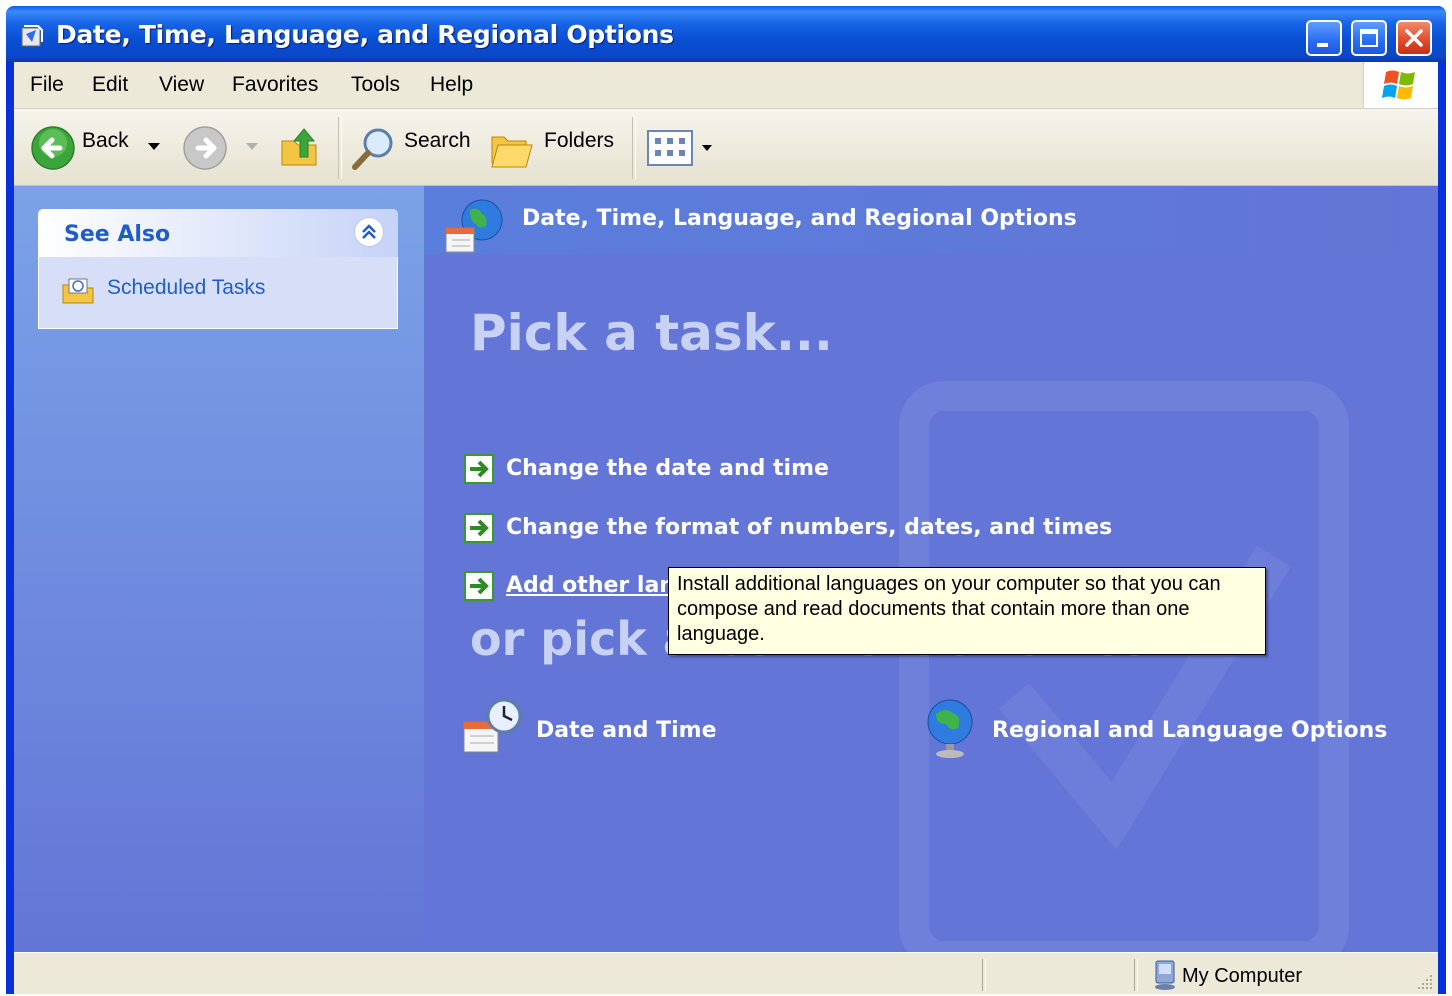  What do you see at coordinates (1165, 975) in the screenshot?
I see `computer-icon` at bounding box center [1165, 975].